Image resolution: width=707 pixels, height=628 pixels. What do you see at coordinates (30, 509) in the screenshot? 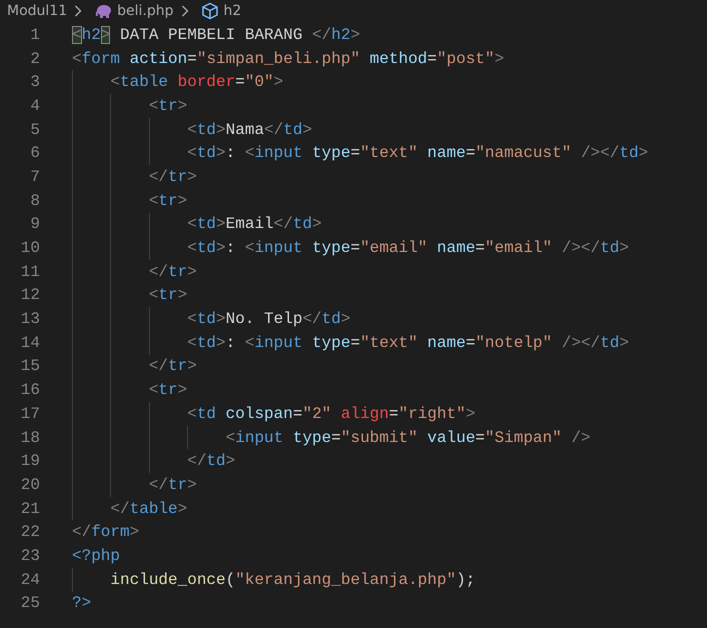
I see `line-number: 21` at bounding box center [30, 509].